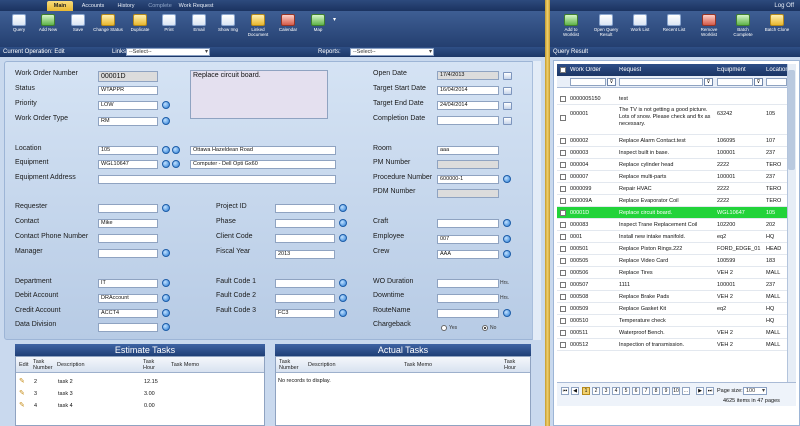  Describe the element at coordinates (672, 213) in the screenshot. I see `query-result-row: 00001D Replace circuit board. WGL10647 105` at that location.